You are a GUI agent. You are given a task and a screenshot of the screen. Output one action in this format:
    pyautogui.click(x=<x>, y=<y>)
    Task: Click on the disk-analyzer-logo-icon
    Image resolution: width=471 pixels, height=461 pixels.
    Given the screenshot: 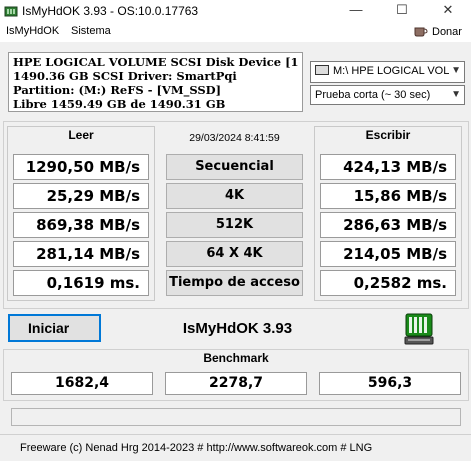 What is the action you would take?
    pyautogui.click(x=419, y=329)
    